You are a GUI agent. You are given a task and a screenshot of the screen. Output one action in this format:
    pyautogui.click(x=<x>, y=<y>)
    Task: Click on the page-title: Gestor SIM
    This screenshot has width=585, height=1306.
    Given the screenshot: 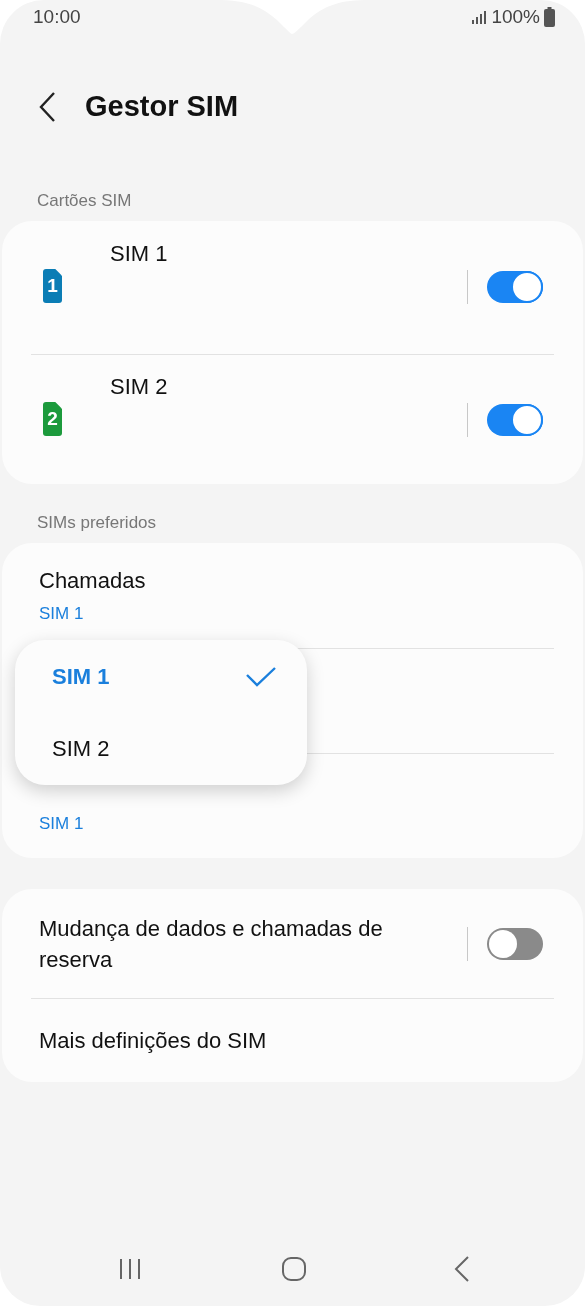 What is the action you would take?
    pyautogui.click(x=162, y=107)
    